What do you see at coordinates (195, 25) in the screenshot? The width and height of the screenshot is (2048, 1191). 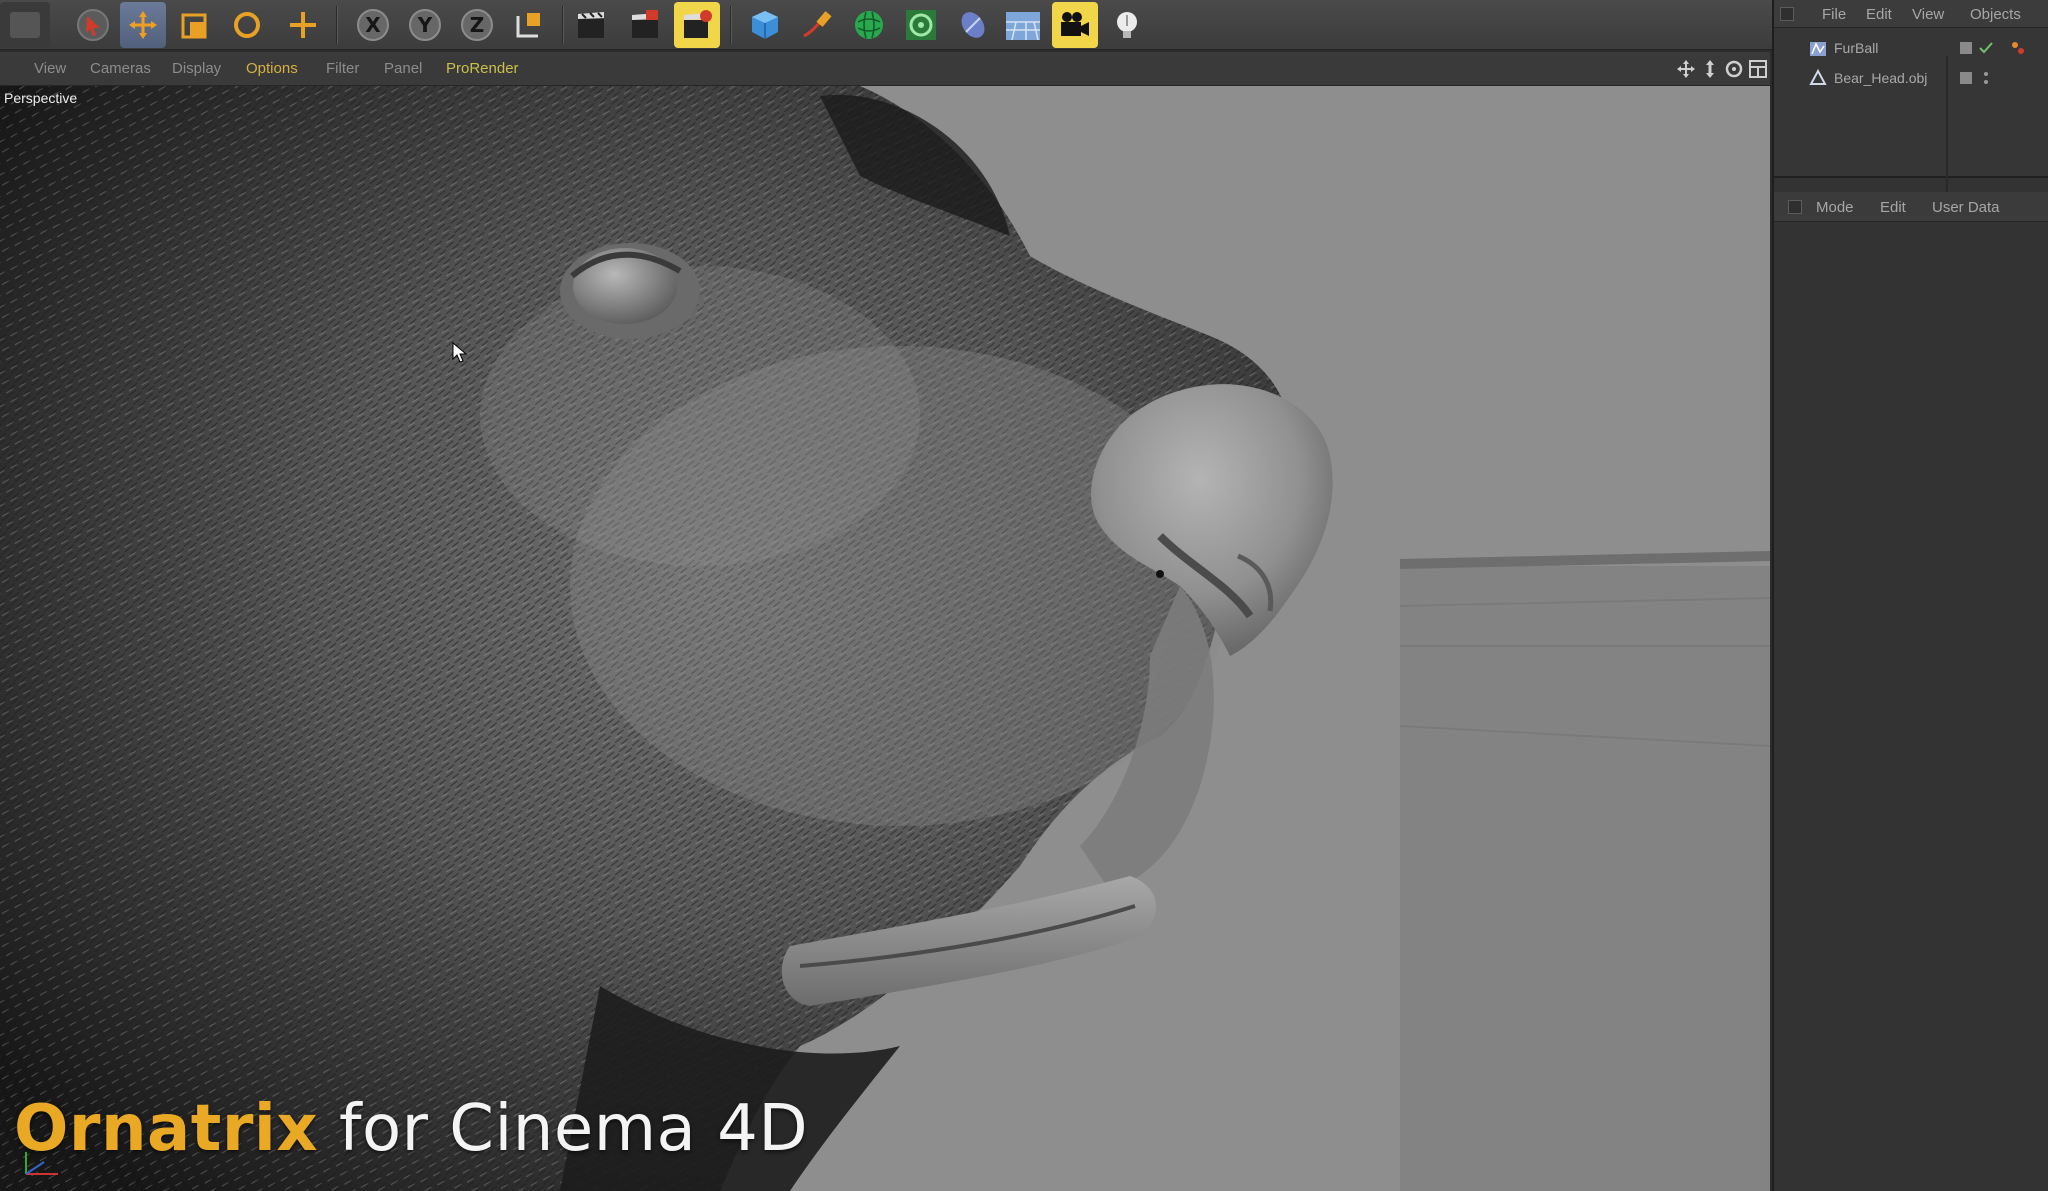 I see `scale-icon` at bounding box center [195, 25].